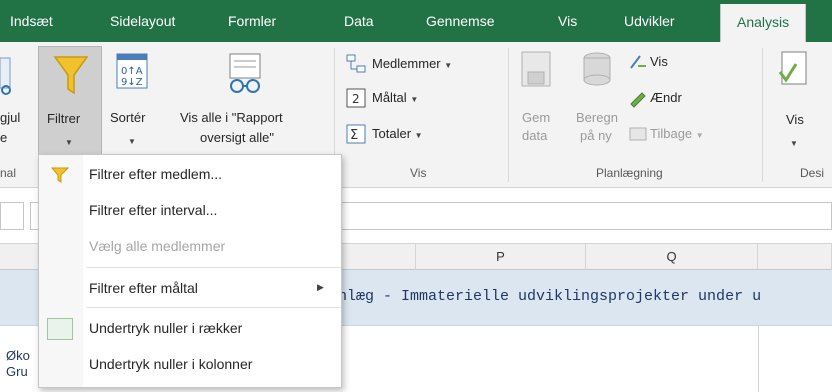  I want to click on filter-button-label: Filtrer, so click(64, 118).